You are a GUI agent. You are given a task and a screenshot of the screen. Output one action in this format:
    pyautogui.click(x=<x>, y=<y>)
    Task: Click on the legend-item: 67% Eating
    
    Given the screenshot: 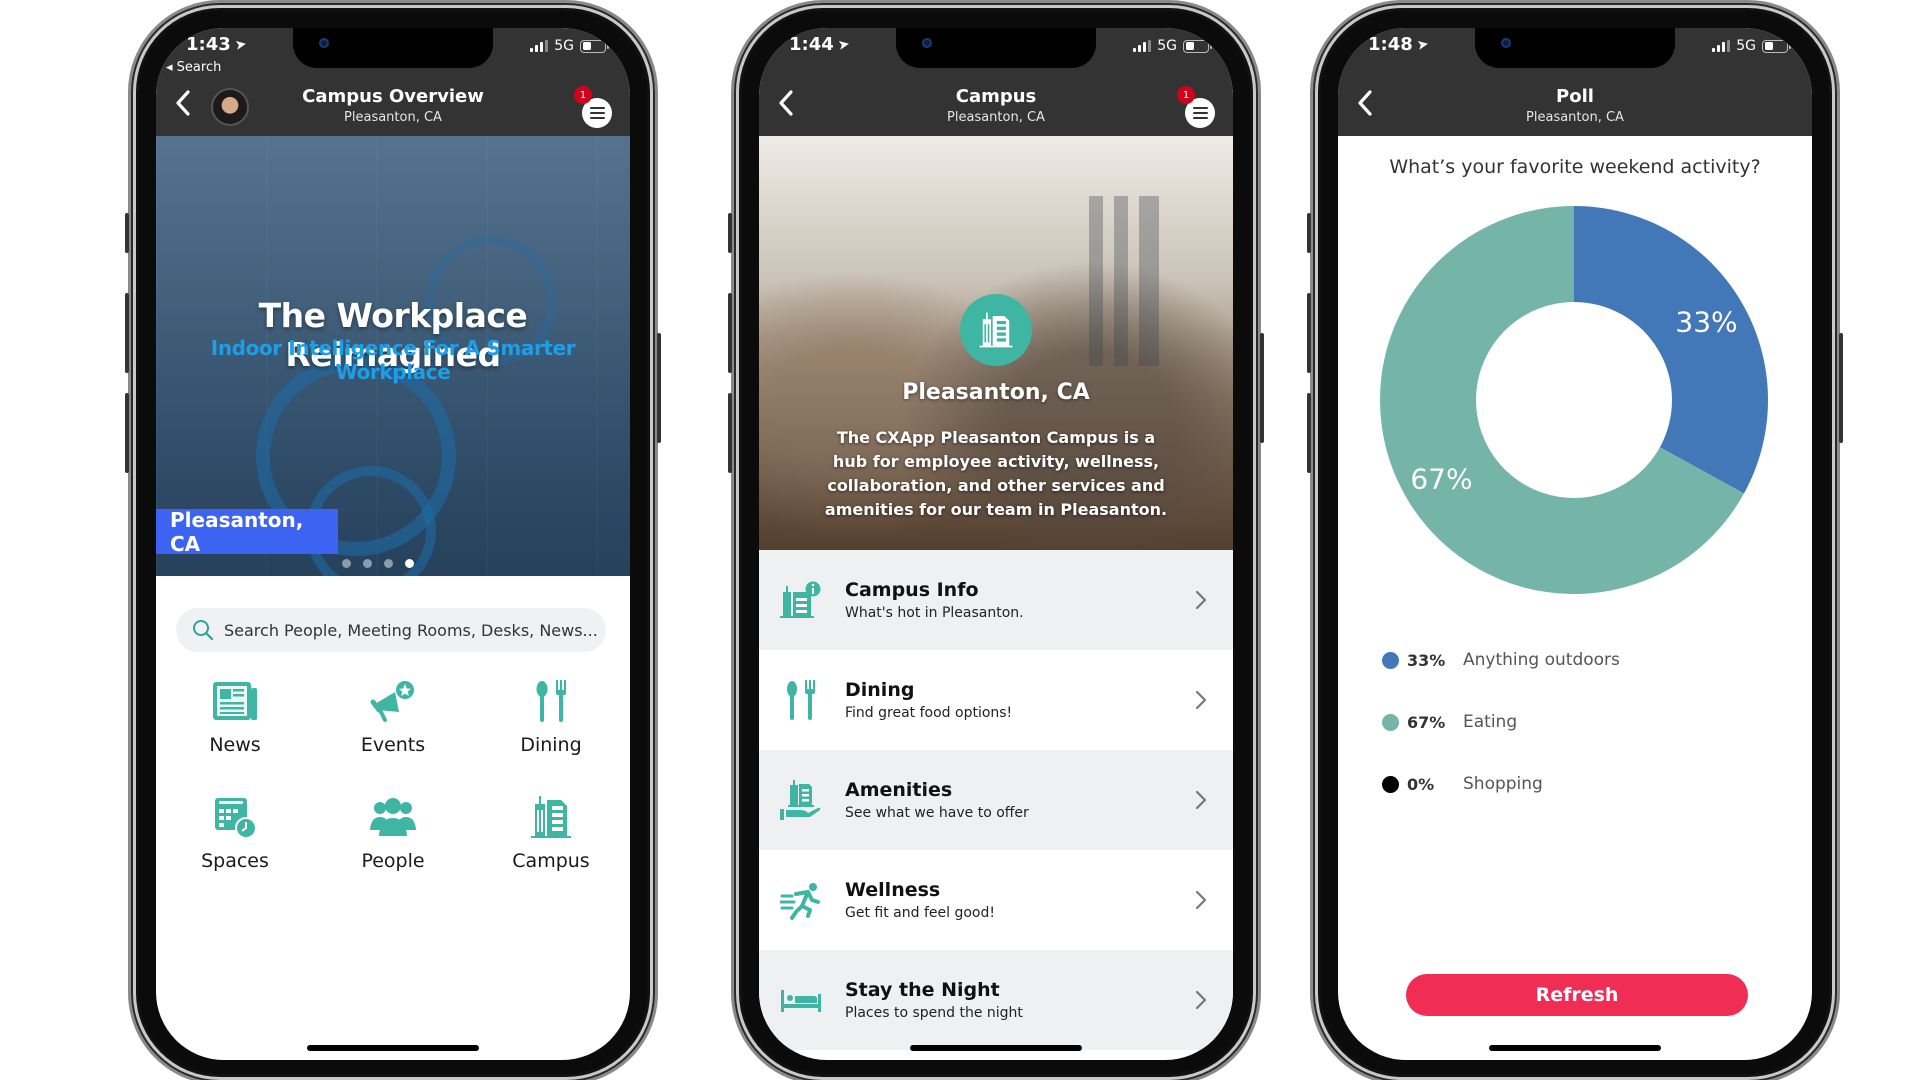 What is the action you would take?
    pyautogui.click(x=1501, y=722)
    